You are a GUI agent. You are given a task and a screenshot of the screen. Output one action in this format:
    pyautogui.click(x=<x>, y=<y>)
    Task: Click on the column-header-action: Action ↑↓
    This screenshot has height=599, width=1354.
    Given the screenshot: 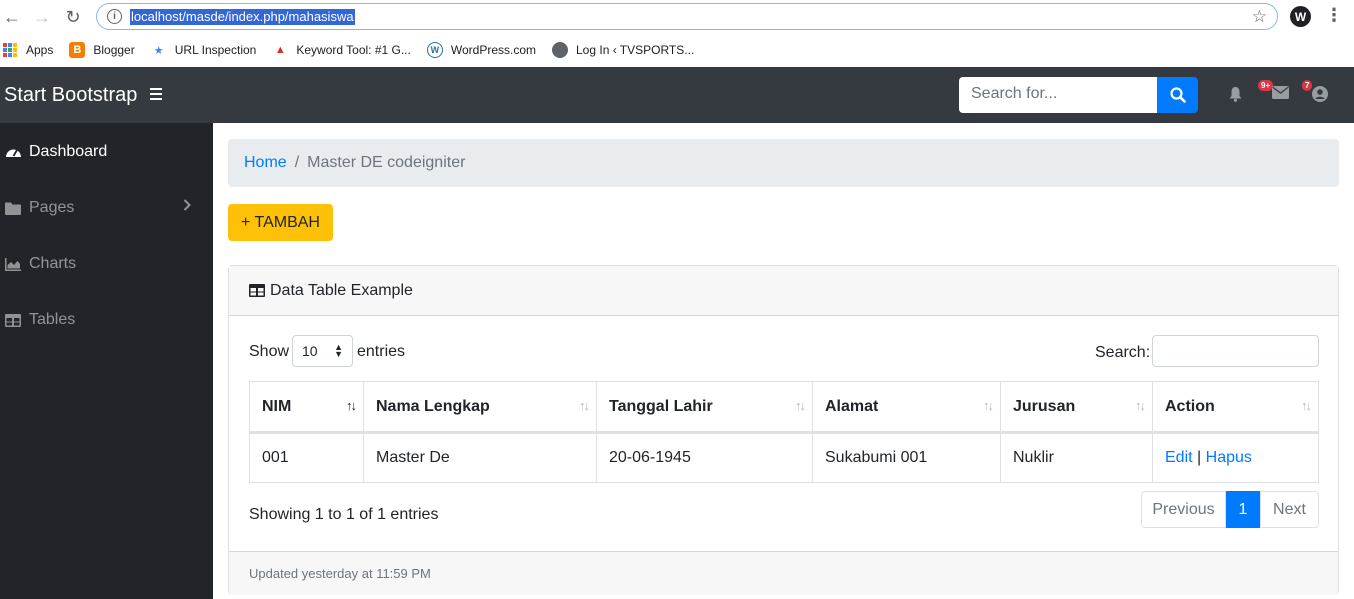 What is the action you would take?
    pyautogui.click(x=1235, y=407)
    